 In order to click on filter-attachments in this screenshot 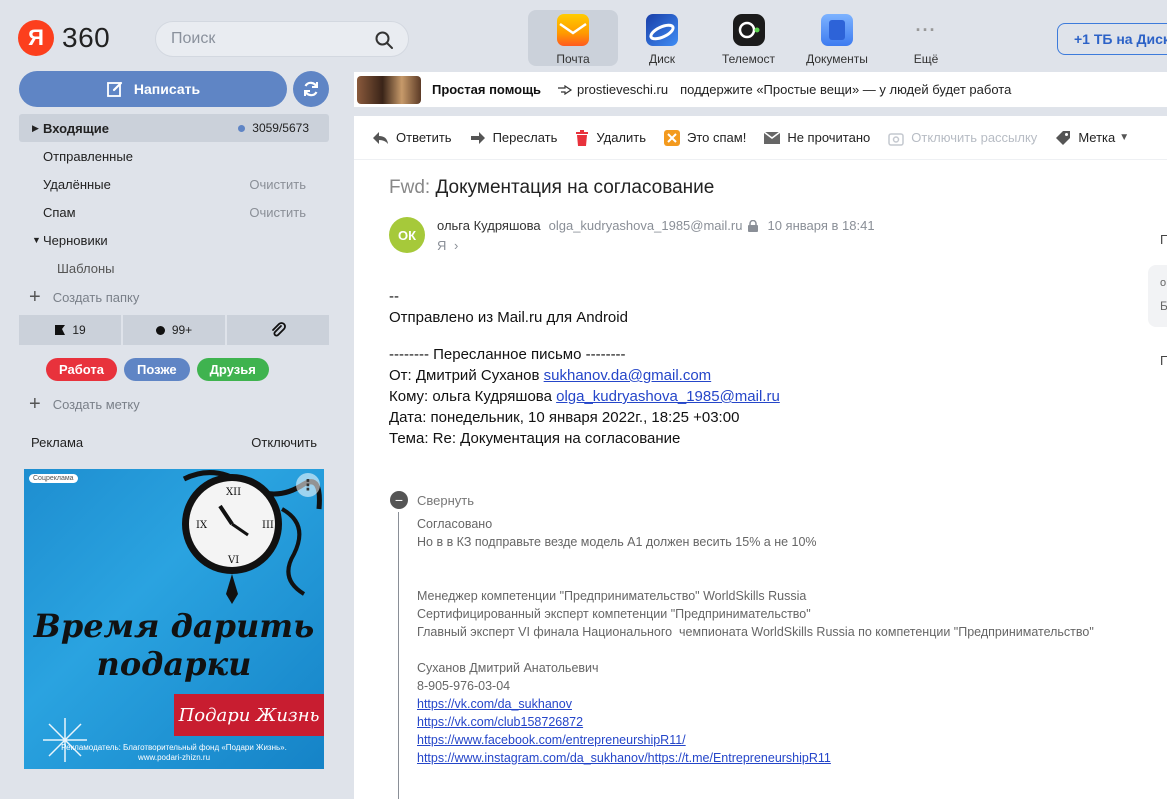, I will do `click(278, 330)`.